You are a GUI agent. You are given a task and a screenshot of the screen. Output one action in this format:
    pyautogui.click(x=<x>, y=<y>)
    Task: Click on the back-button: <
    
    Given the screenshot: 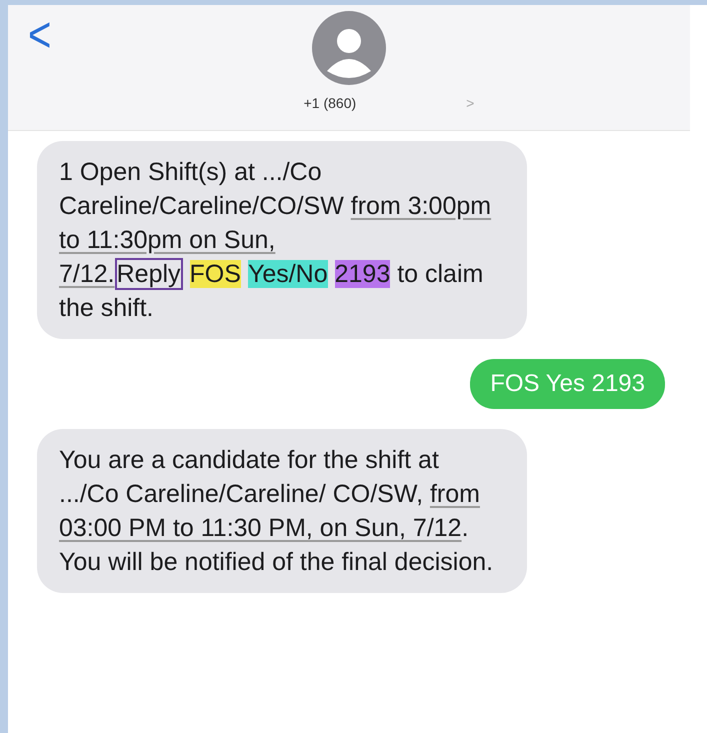 What is the action you would take?
    pyautogui.click(x=40, y=35)
    